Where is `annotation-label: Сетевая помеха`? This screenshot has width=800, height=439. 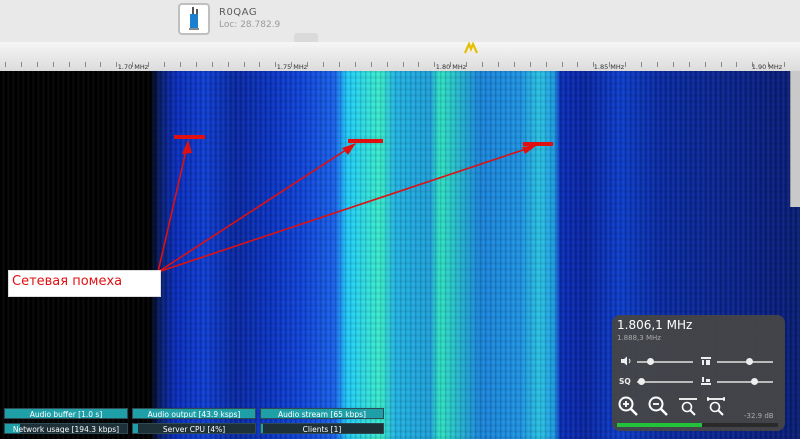
annotation-label: Сетевая помеха is located at coordinates (67, 281).